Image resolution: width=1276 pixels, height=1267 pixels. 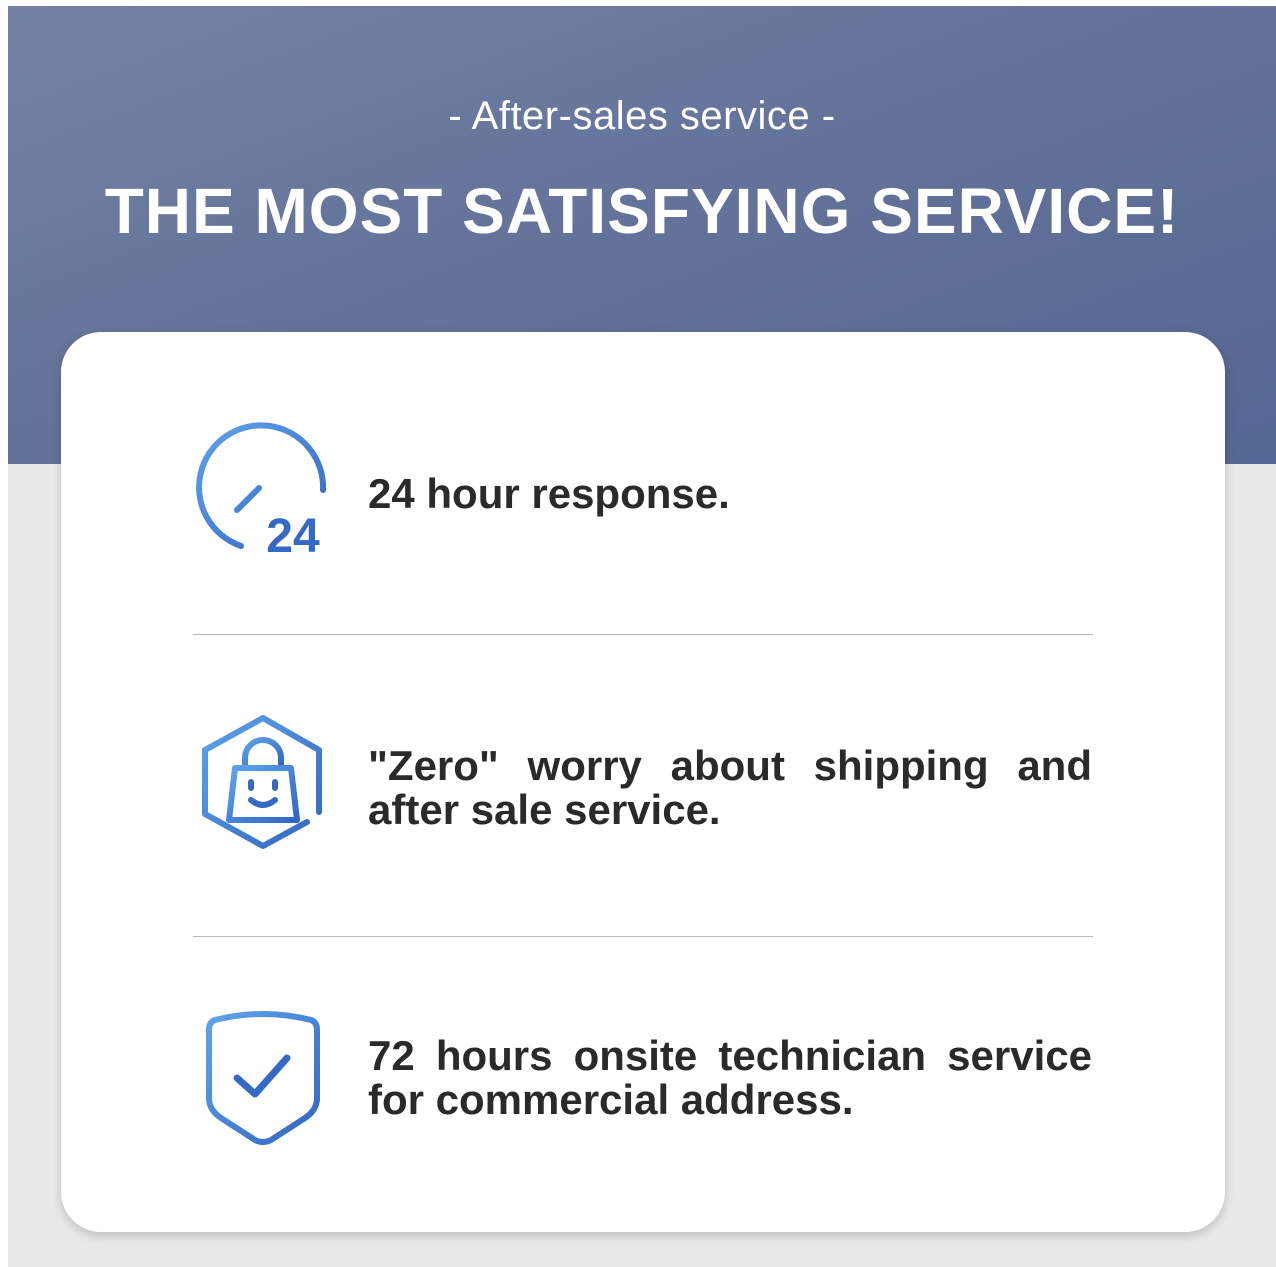 I want to click on shopping-bag-hexagon-icon, so click(x=262, y=782).